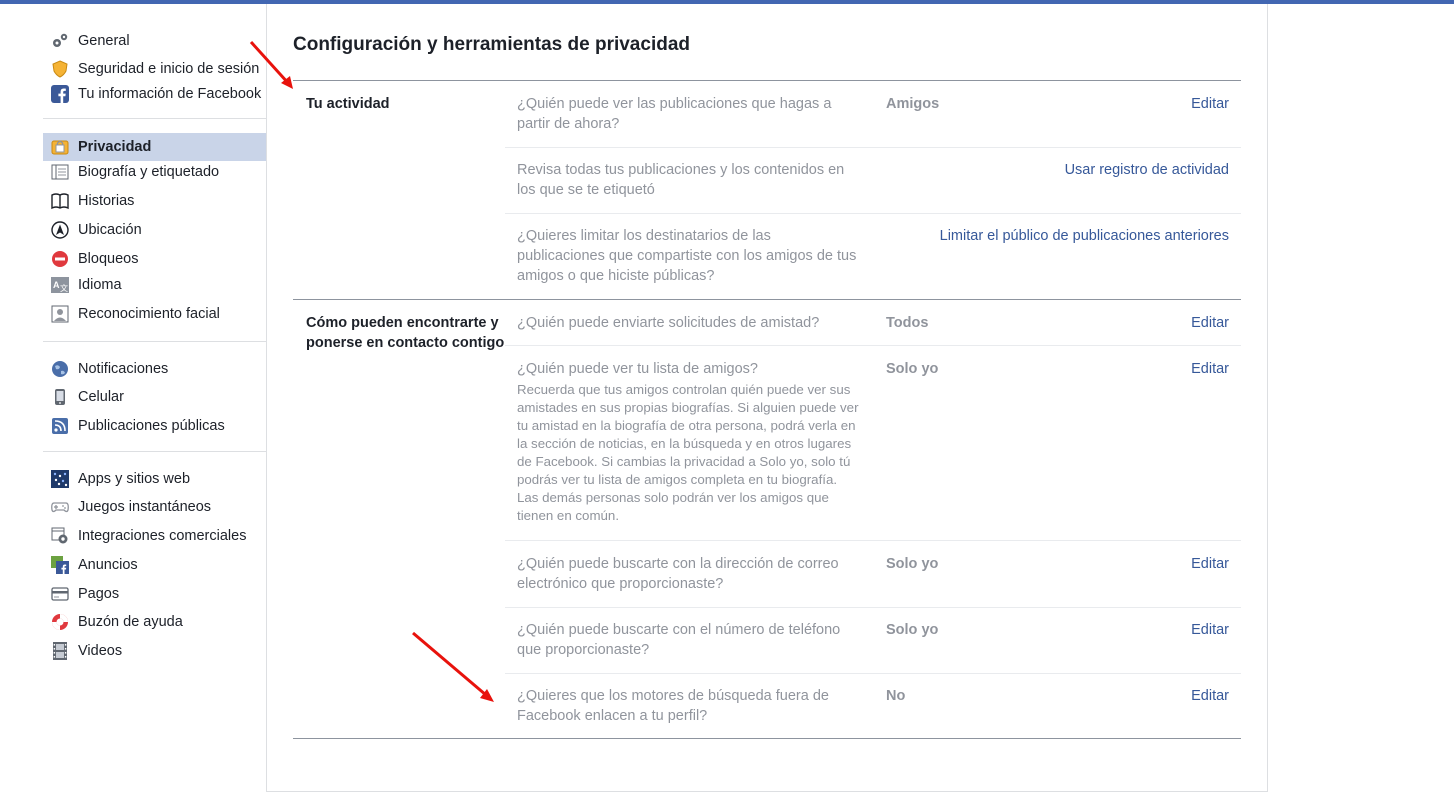  I want to click on setting-value: Amigos, so click(913, 104).